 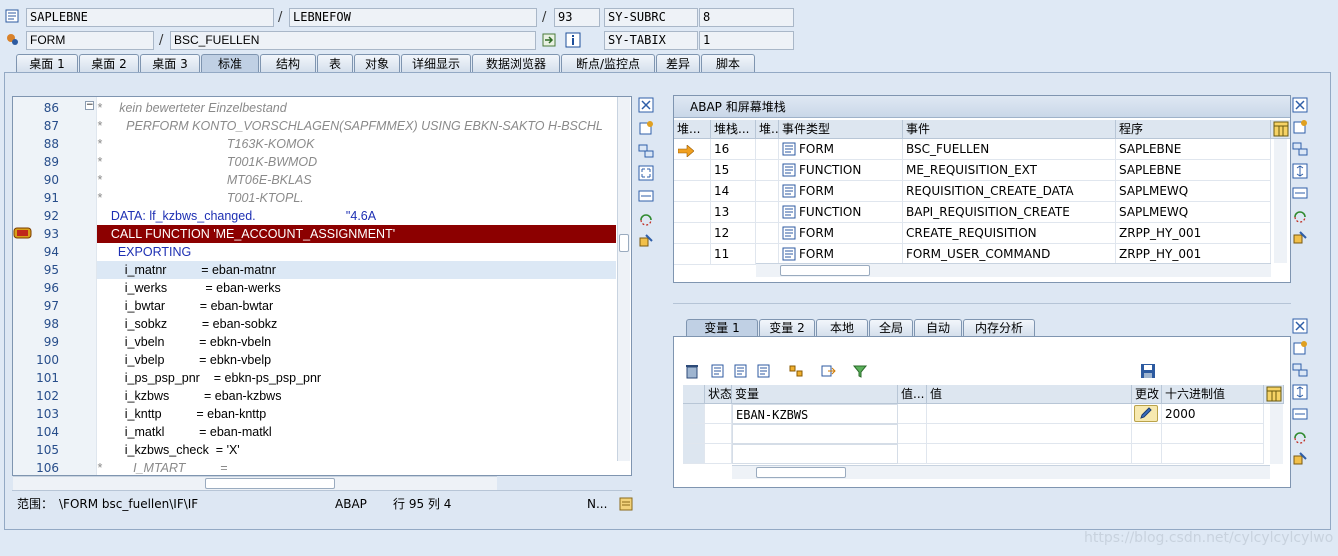 What do you see at coordinates (860, 371) in the screenshot?
I see `filter-icon` at bounding box center [860, 371].